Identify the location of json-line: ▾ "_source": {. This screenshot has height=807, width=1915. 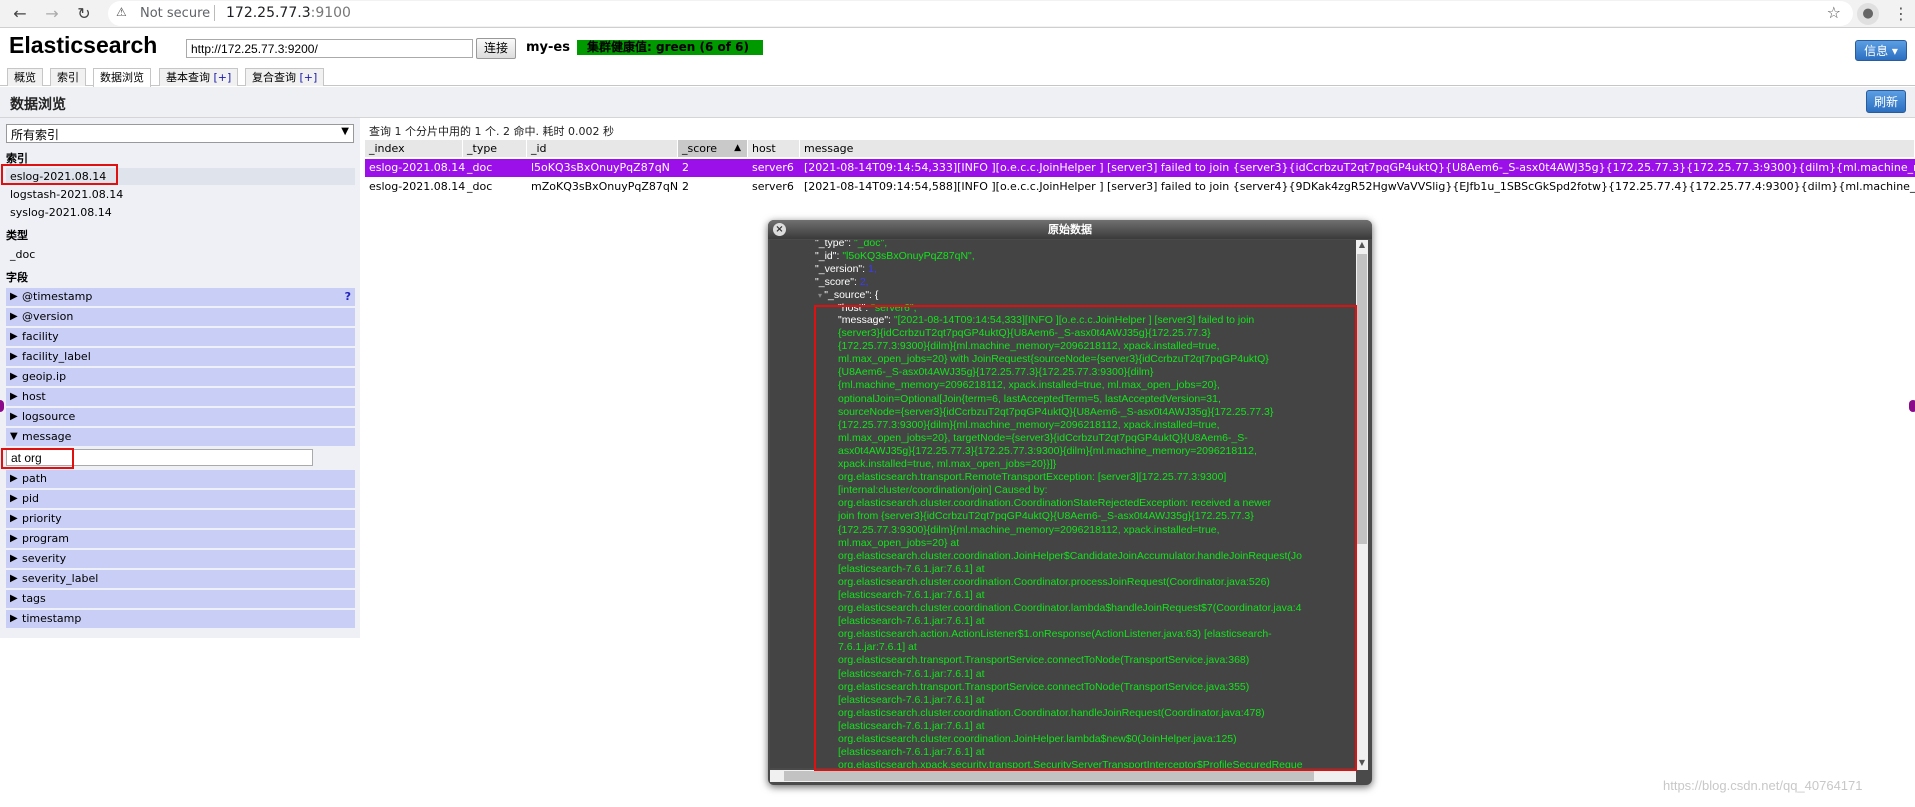
(848, 295).